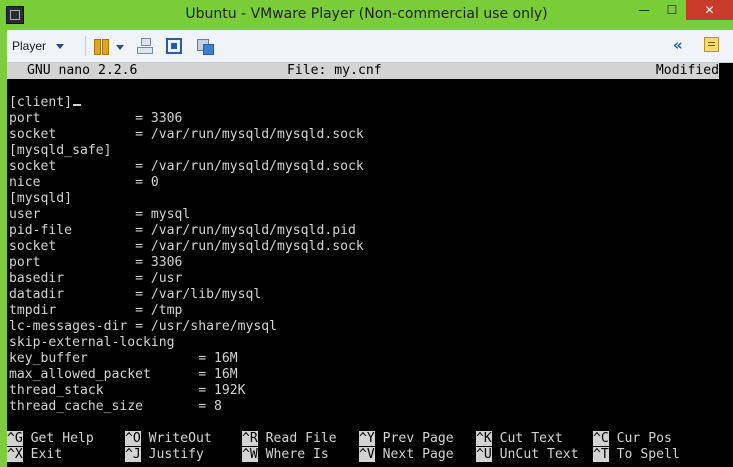  Describe the element at coordinates (34, 455) in the screenshot. I see `shortcut-exit: ^X Exit` at that location.